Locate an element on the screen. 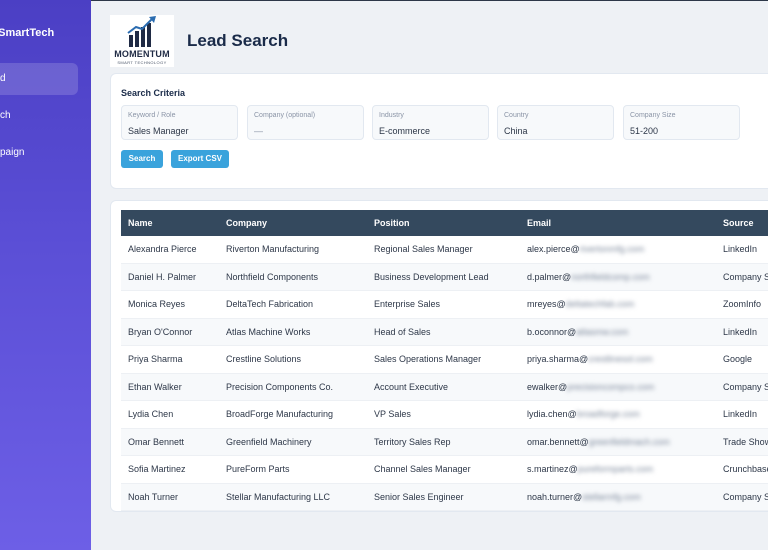 The height and width of the screenshot is (550, 768). cell-name: Omar Bennett is located at coordinates (170, 442).